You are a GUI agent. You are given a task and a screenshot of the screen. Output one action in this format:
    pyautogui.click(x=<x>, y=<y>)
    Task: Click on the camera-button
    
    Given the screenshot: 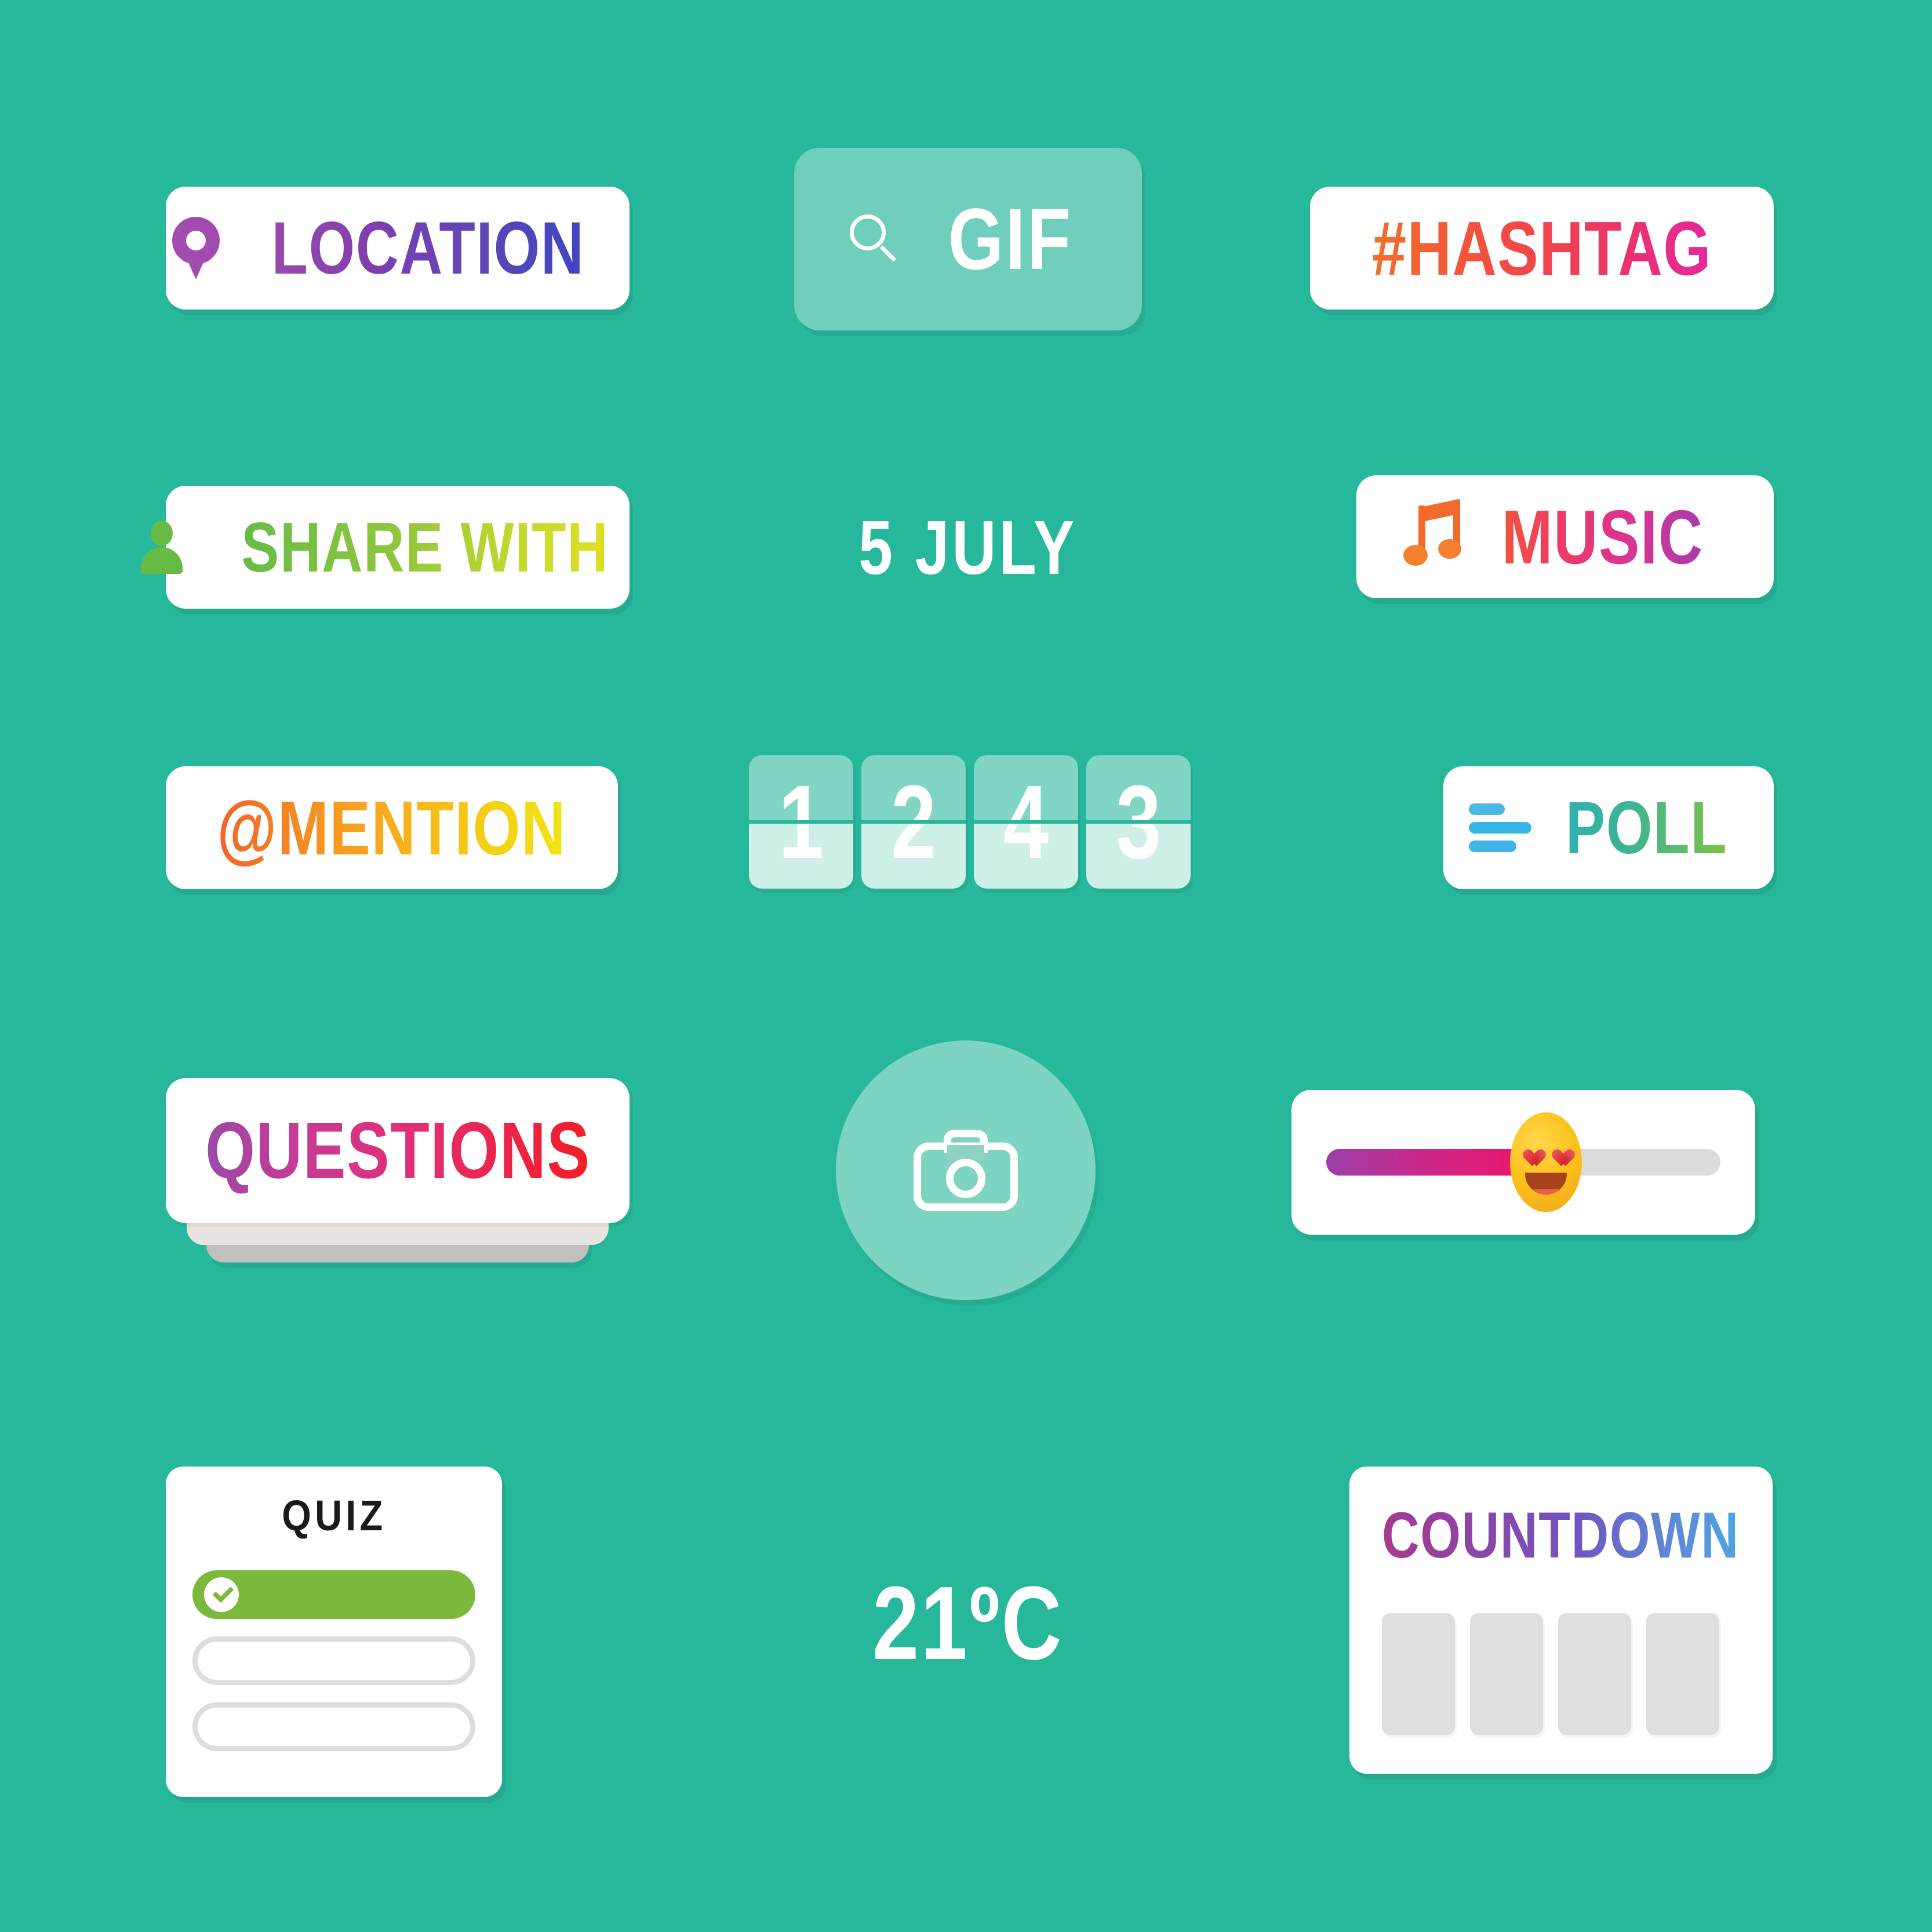 What is the action you would take?
    pyautogui.click(x=966, y=1170)
    